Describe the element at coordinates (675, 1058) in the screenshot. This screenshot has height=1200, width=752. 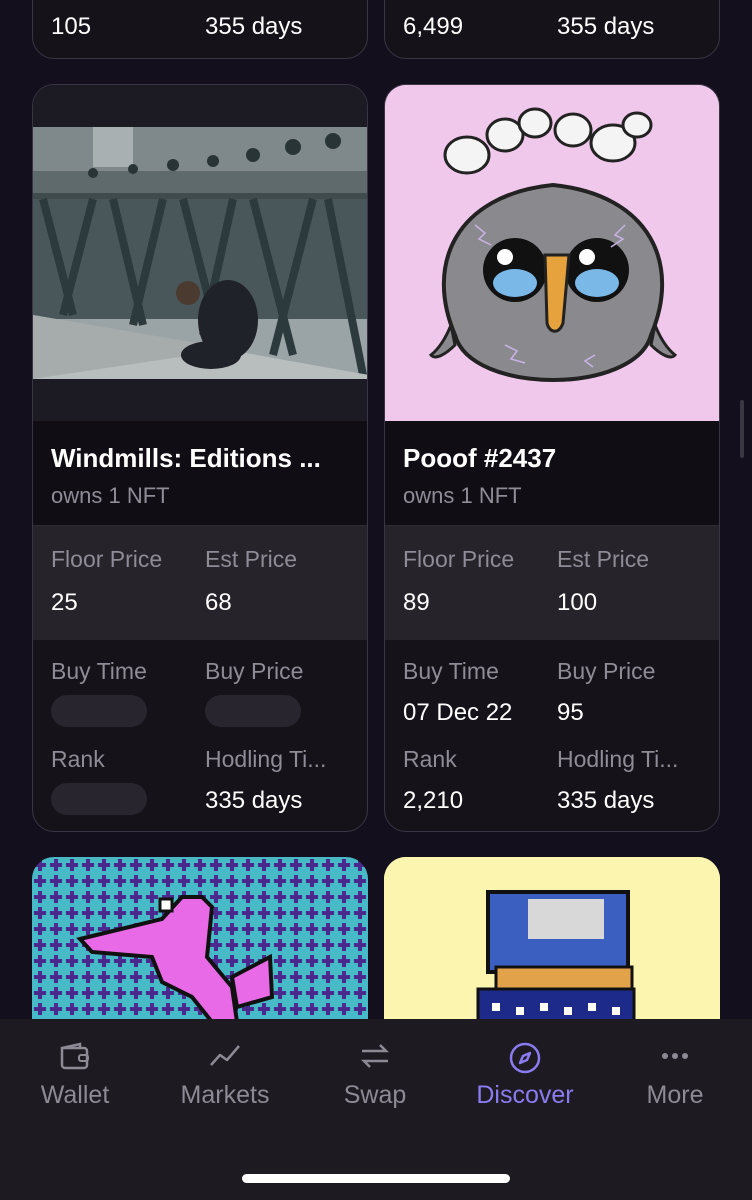
I see `more-icon` at that location.